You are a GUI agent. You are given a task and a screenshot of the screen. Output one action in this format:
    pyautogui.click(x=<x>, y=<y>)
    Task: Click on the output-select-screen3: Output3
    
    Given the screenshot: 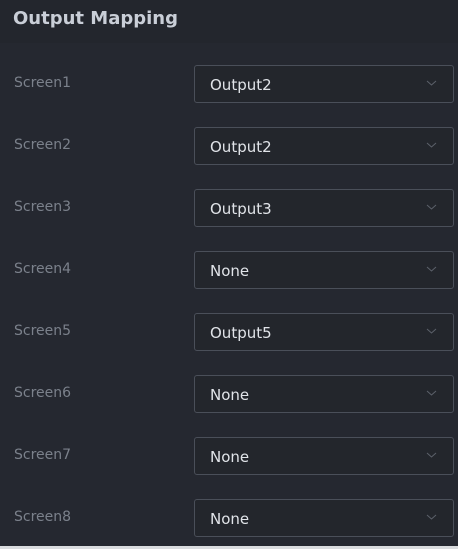 What is the action you would take?
    pyautogui.click(x=324, y=208)
    